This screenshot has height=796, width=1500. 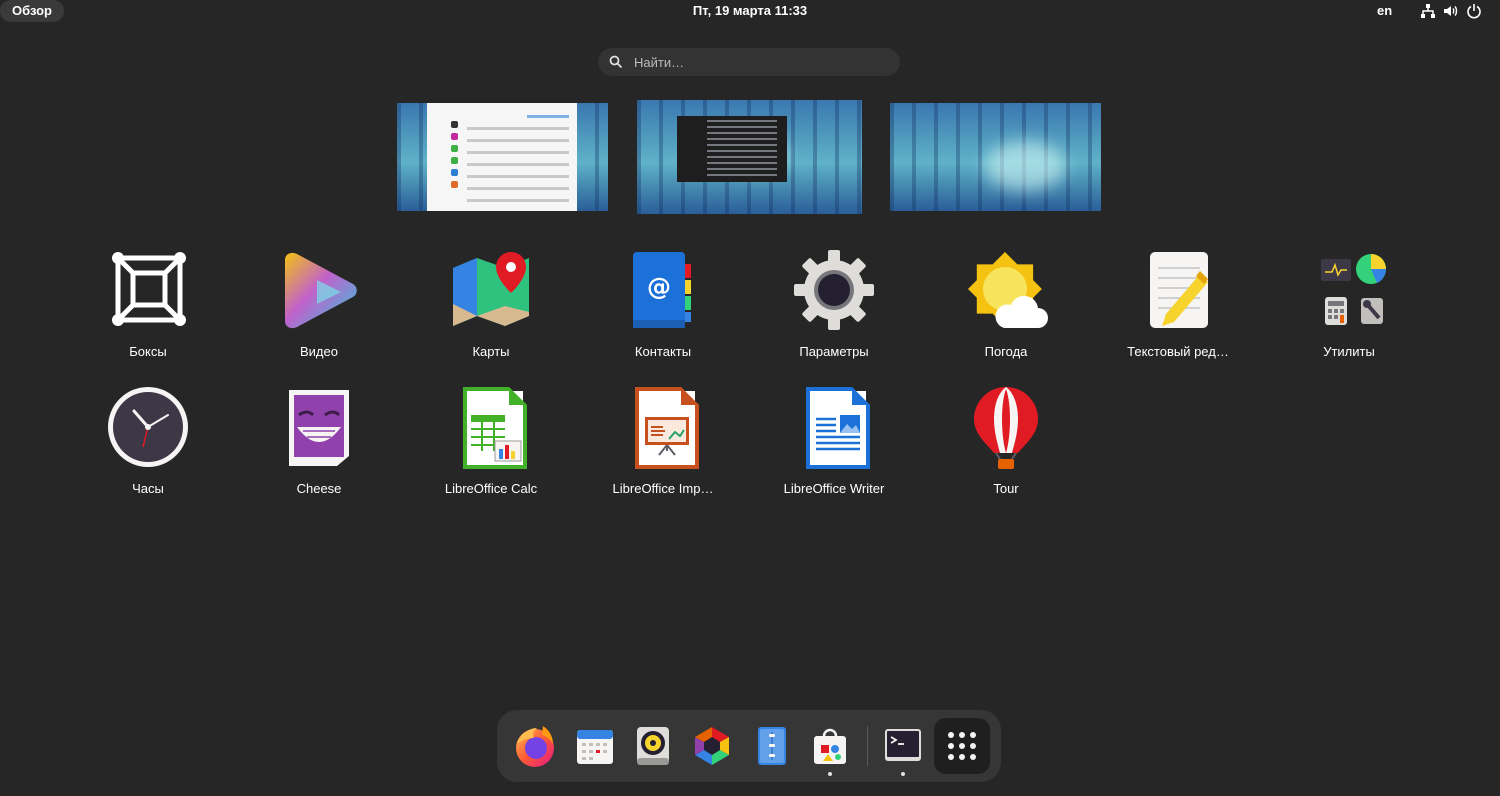 I want to click on search-input, so click(x=759, y=62).